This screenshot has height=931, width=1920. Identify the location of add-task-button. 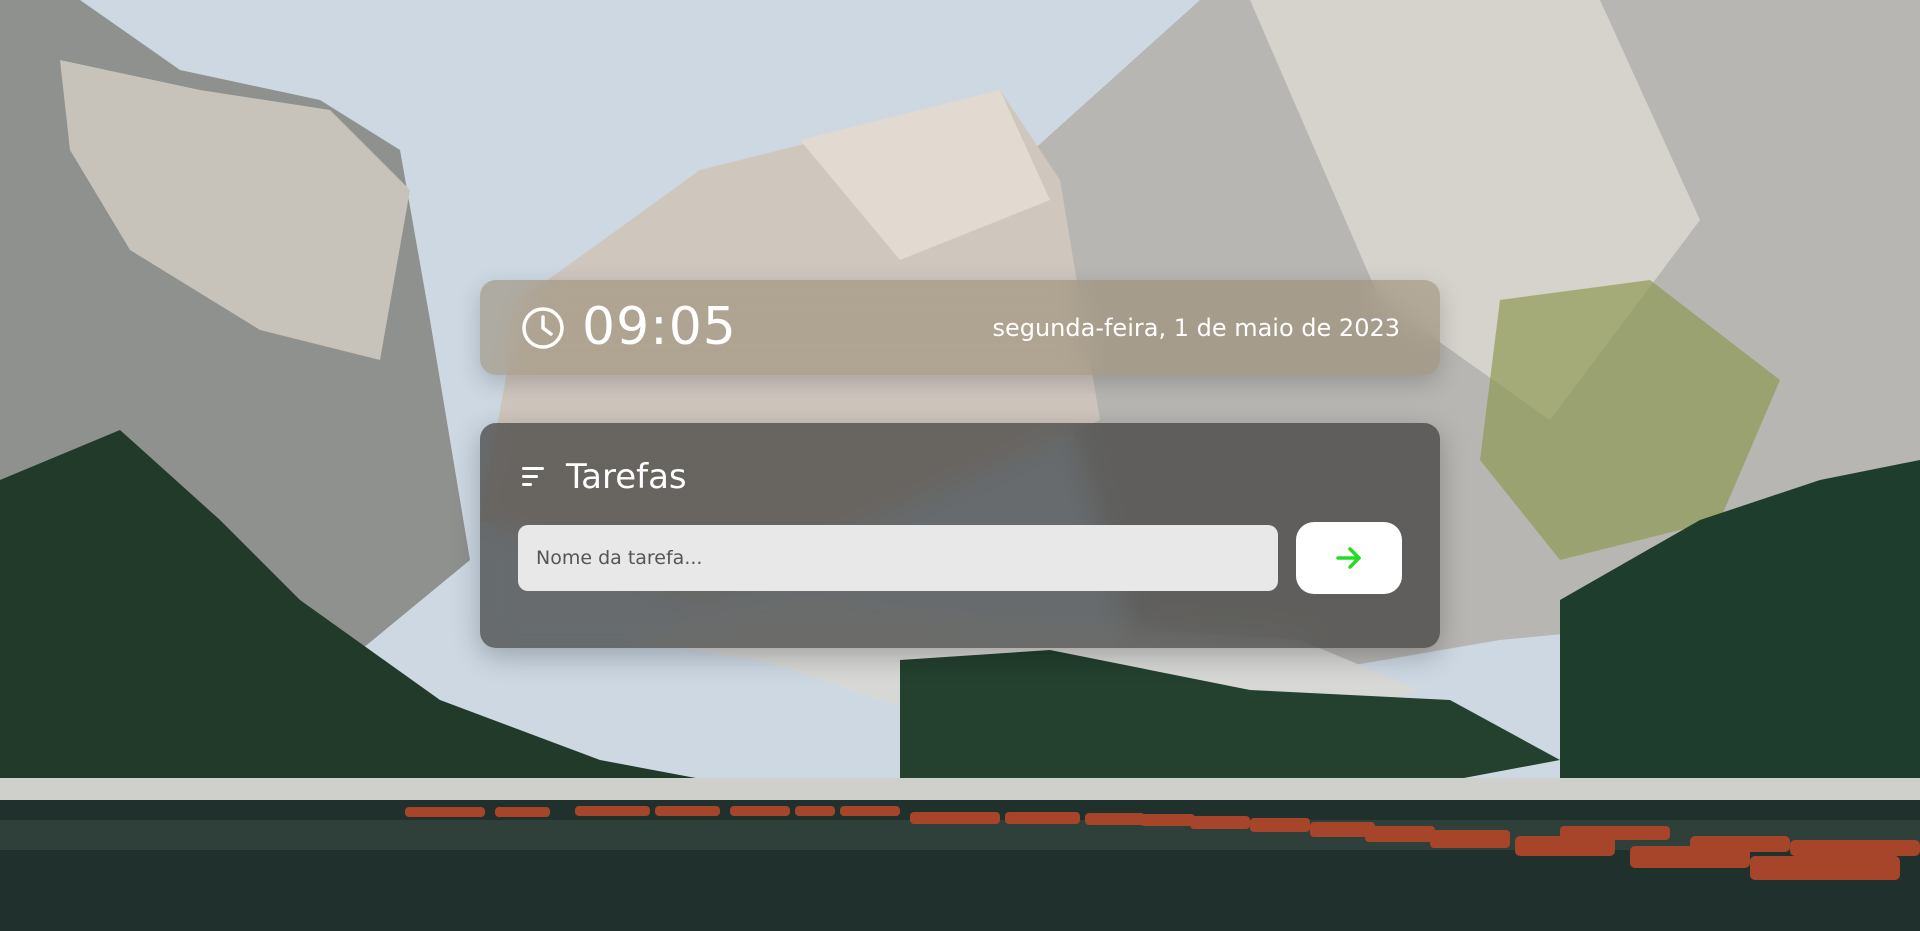
(1349, 558).